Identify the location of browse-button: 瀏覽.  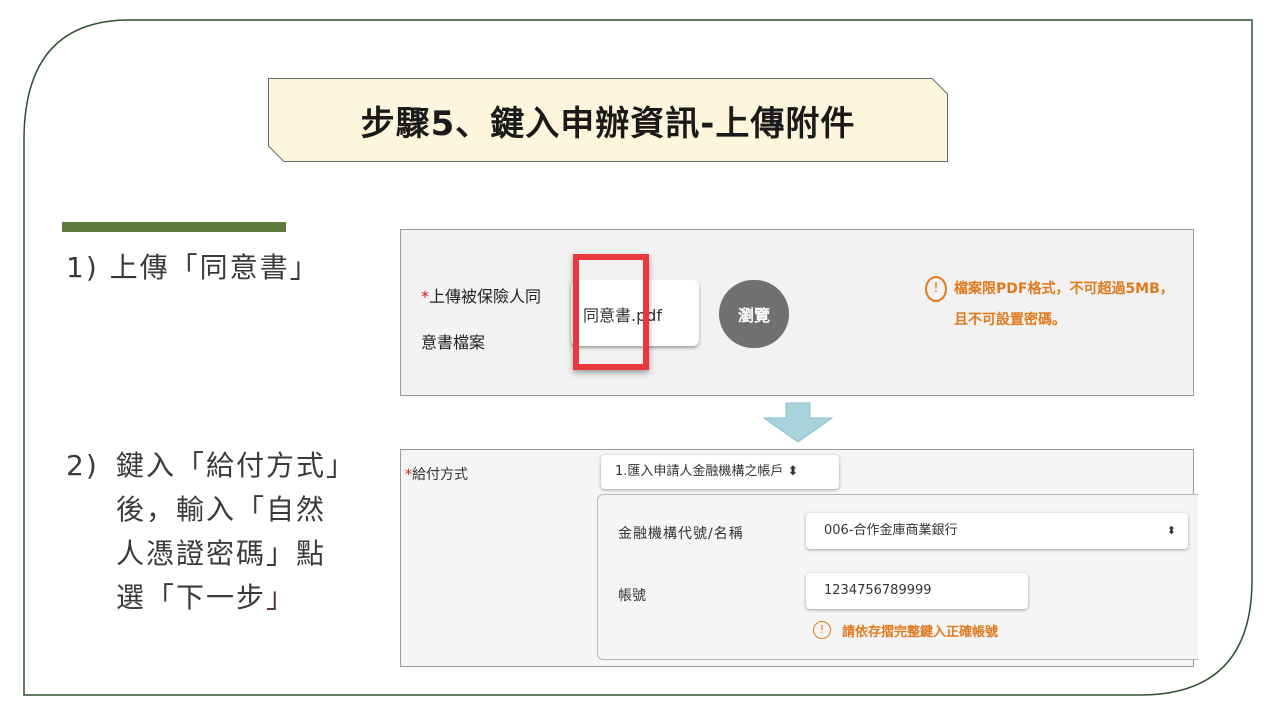
(754, 314).